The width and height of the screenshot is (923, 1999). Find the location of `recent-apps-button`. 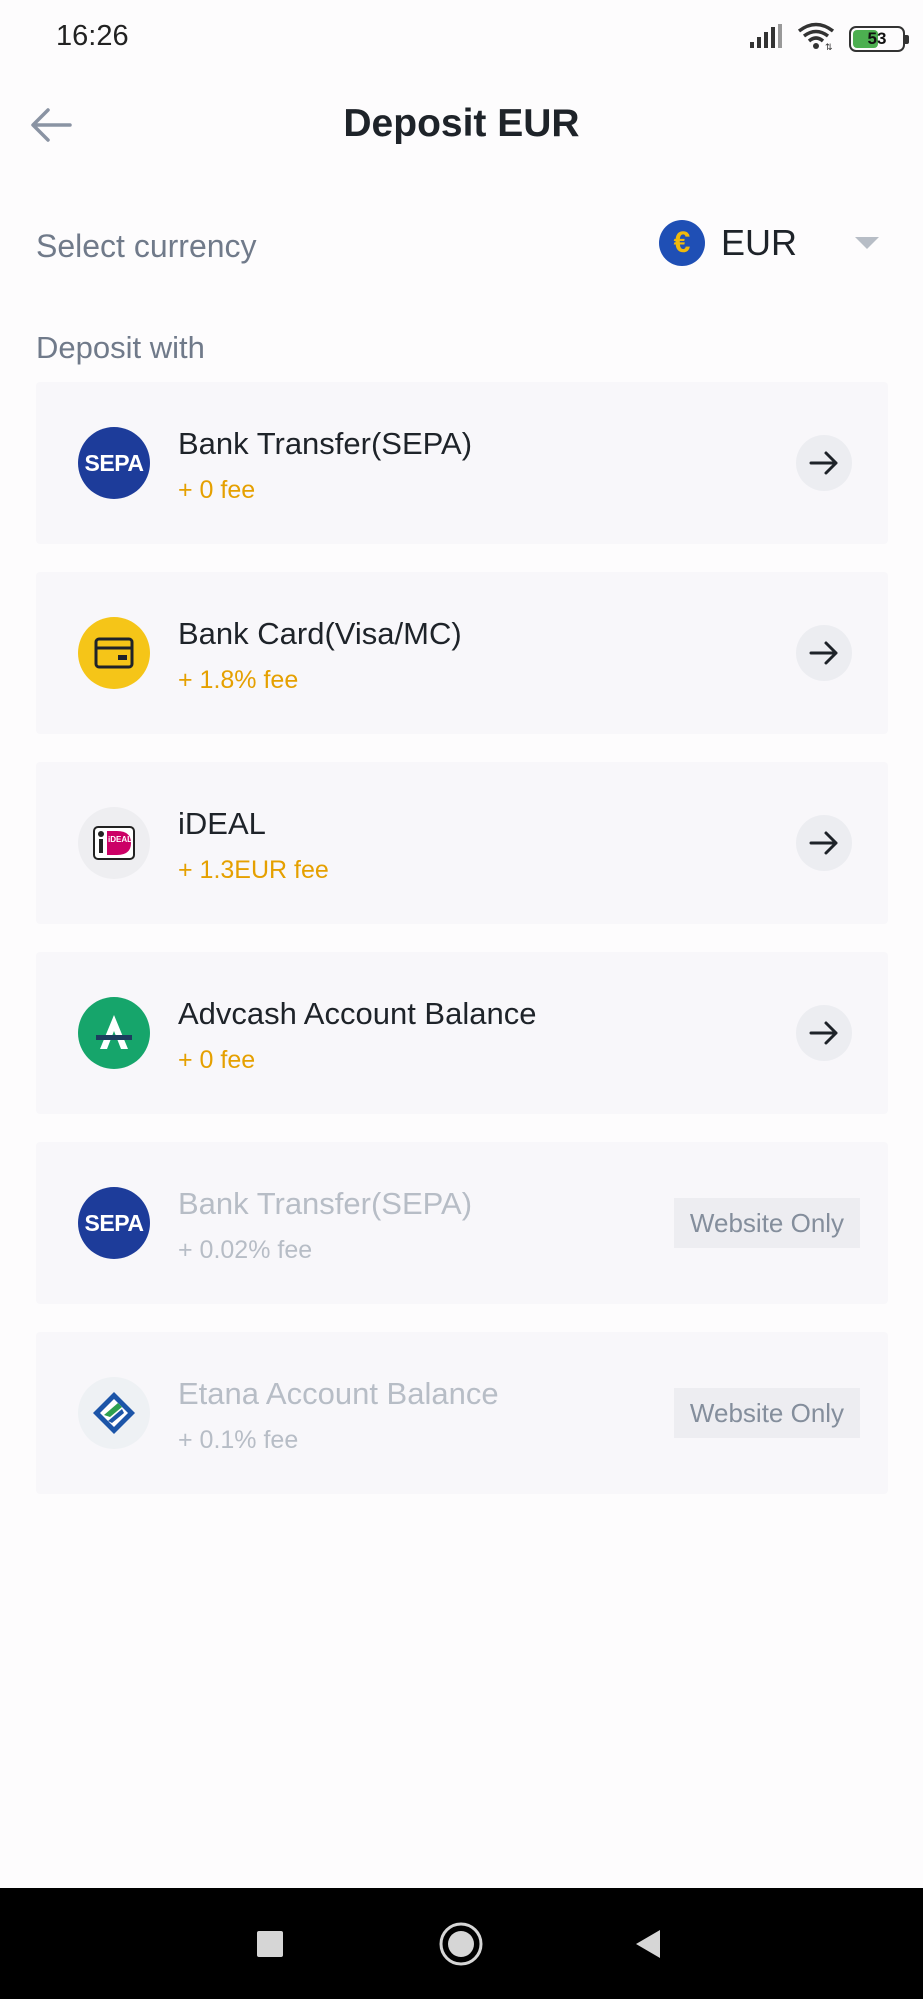

recent-apps-button is located at coordinates (270, 1944).